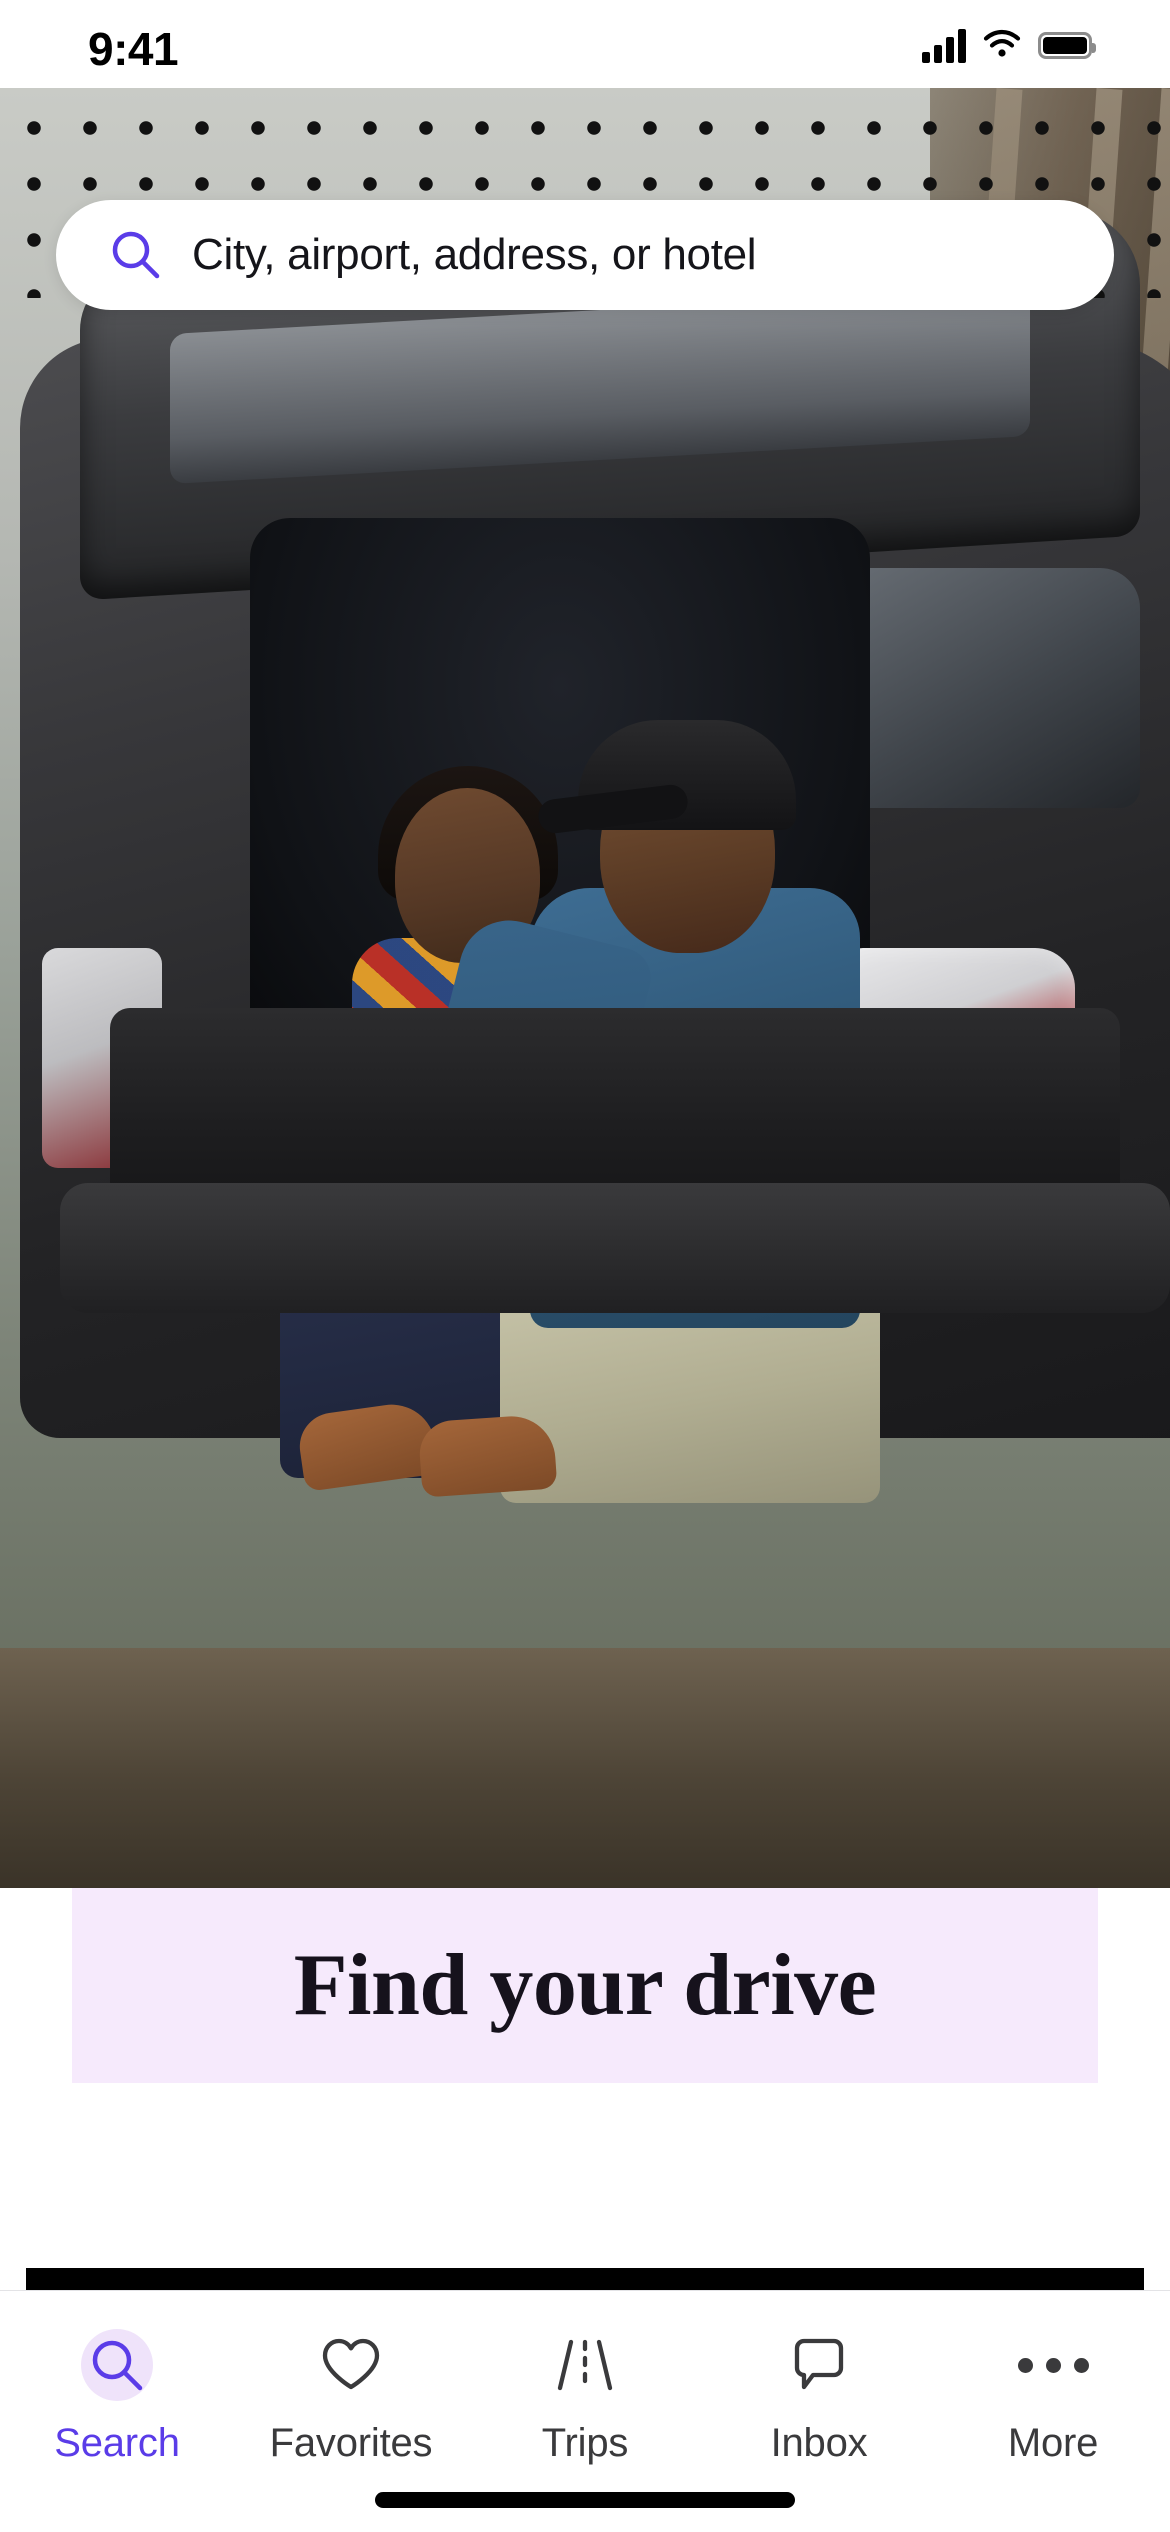 Image resolution: width=1170 pixels, height=2532 pixels. What do you see at coordinates (1002, 45) in the screenshot?
I see `wifi-icon` at bounding box center [1002, 45].